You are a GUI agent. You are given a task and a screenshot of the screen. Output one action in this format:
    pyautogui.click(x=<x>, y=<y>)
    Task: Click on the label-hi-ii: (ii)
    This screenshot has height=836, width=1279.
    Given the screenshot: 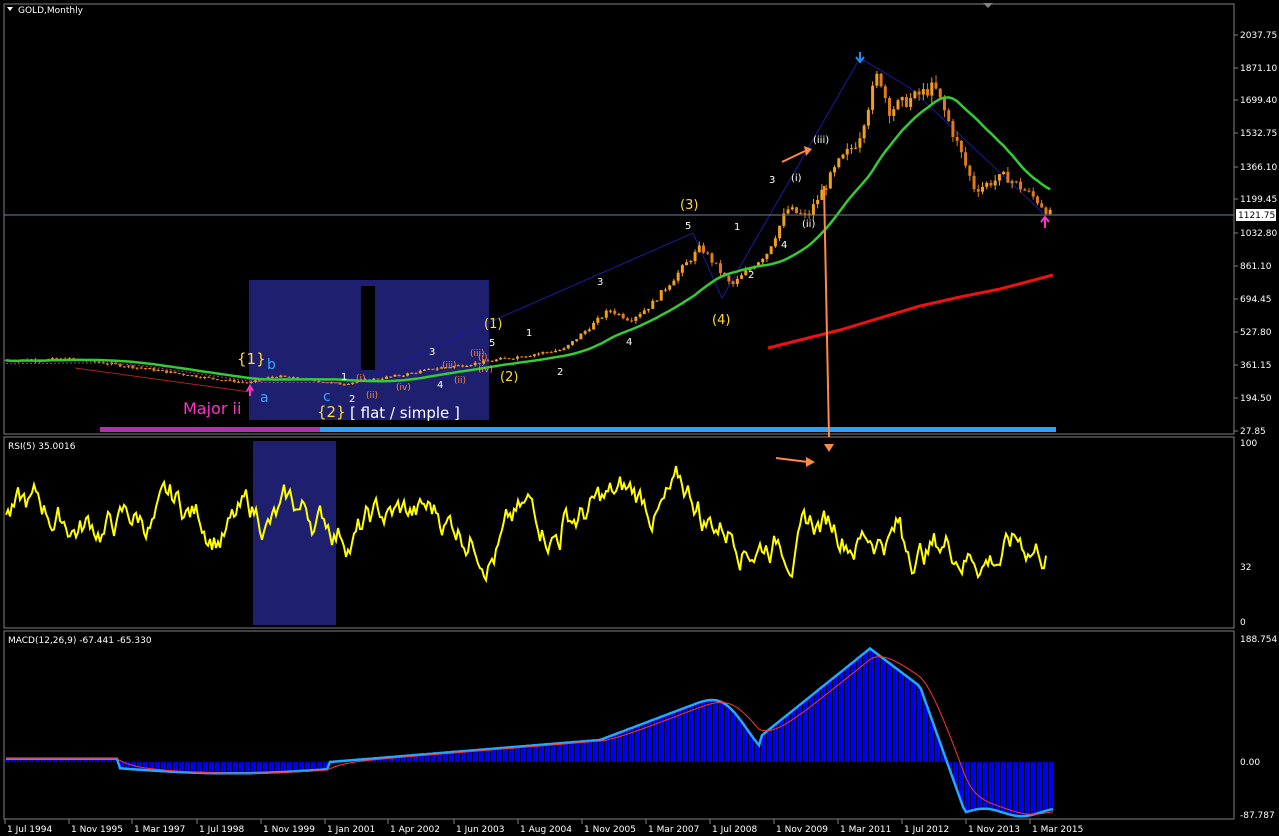 What is the action you would take?
    pyautogui.click(x=808, y=224)
    